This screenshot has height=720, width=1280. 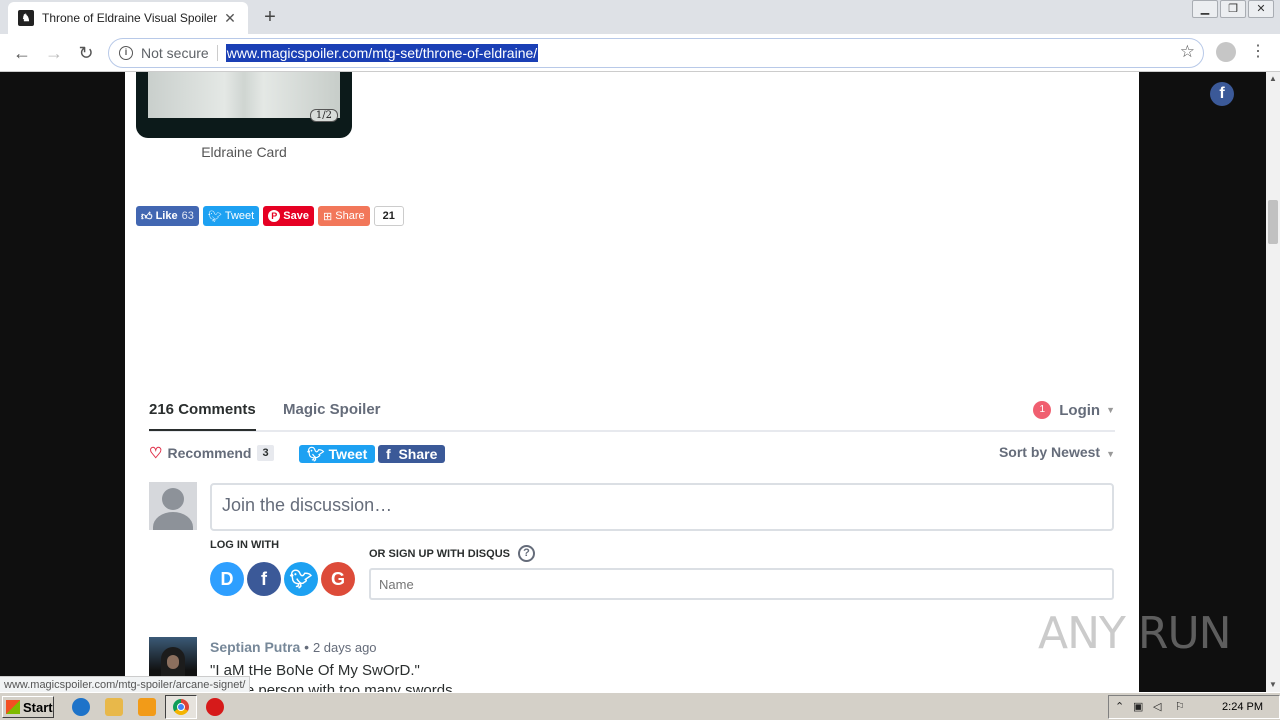 I want to click on sort-label: Sort by Newest, so click(x=1049, y=452).